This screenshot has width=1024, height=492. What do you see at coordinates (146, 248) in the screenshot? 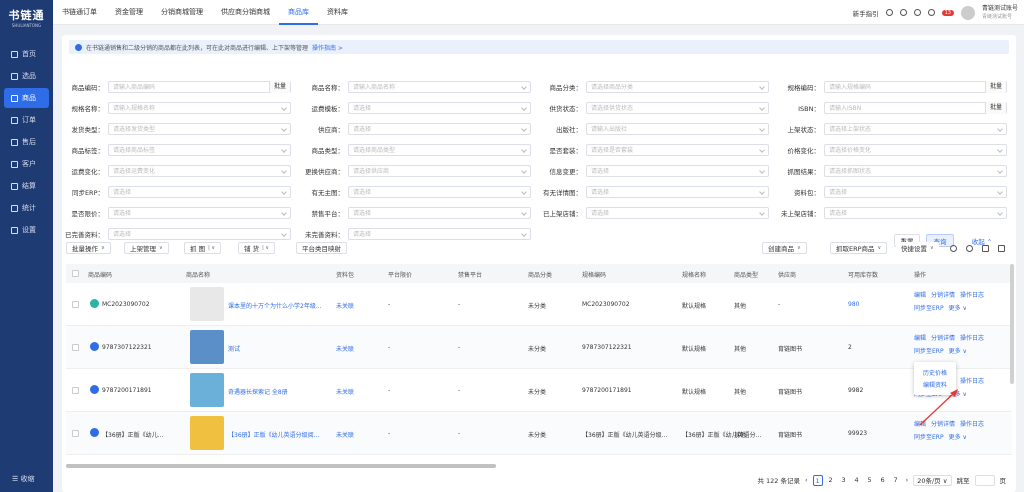
I see `shelve-button: 上架管理 ∨` at bounding box center [146, 248].